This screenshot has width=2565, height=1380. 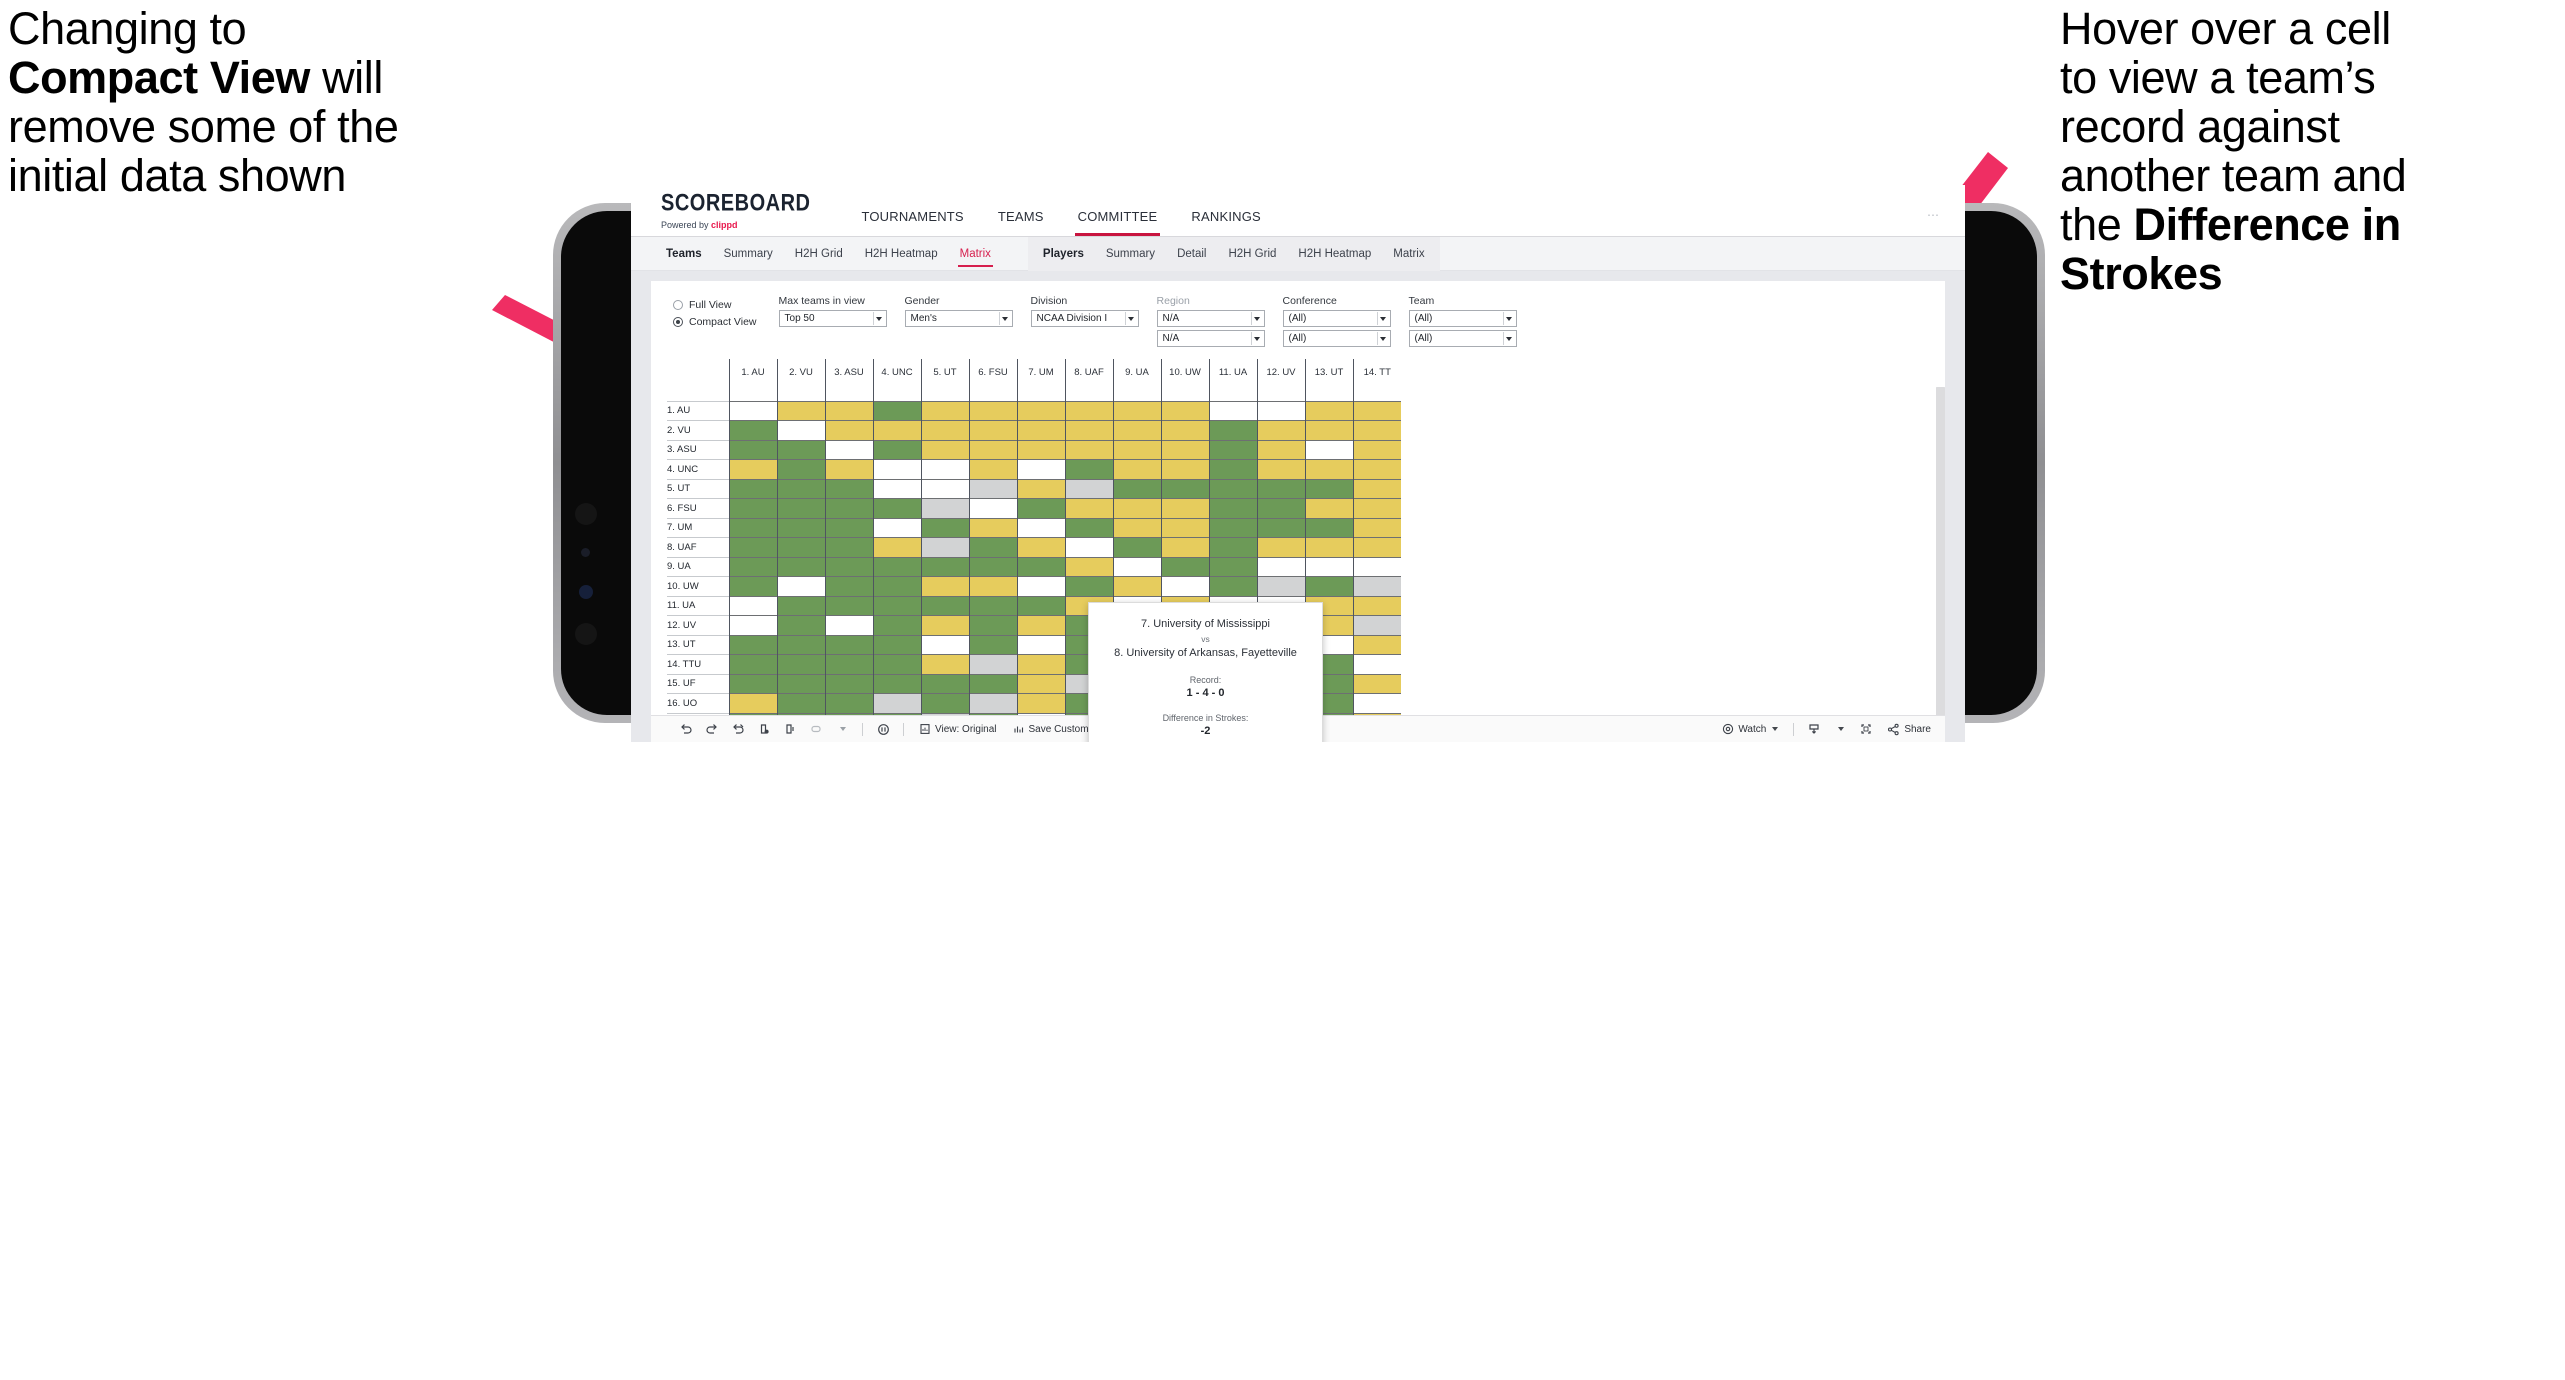 What do you see at coordinates (1136, 372) in the screenshot?
I see `matrix-column-header: 9. UA` at bounding box center [1136, 372].